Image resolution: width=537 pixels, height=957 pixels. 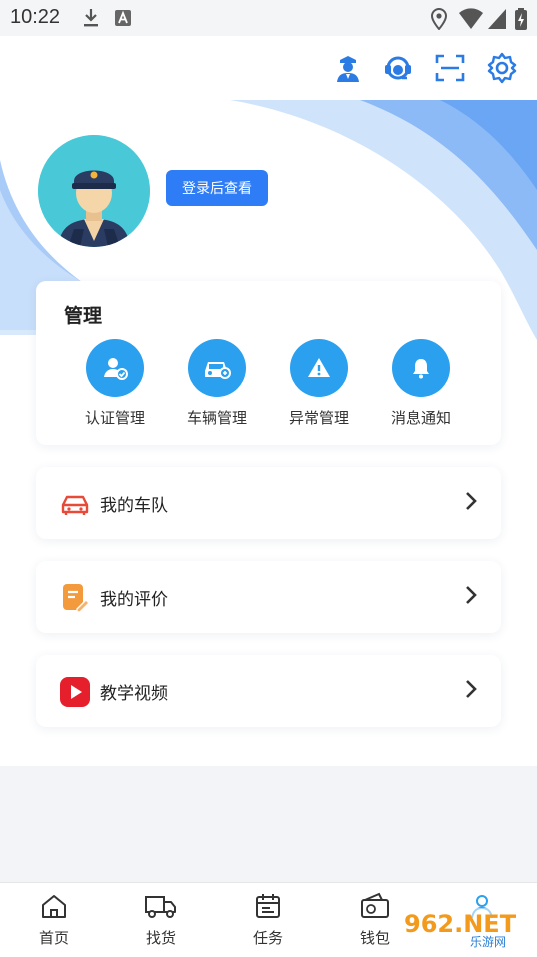 I want to click on nav-label: 首页, so click(x=53, y=938).